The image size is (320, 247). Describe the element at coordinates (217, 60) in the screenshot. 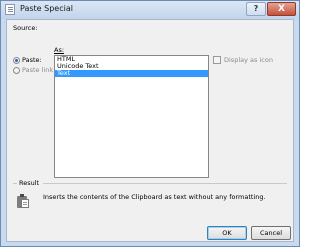

I see `display-as-icon-checkbox` at that location.